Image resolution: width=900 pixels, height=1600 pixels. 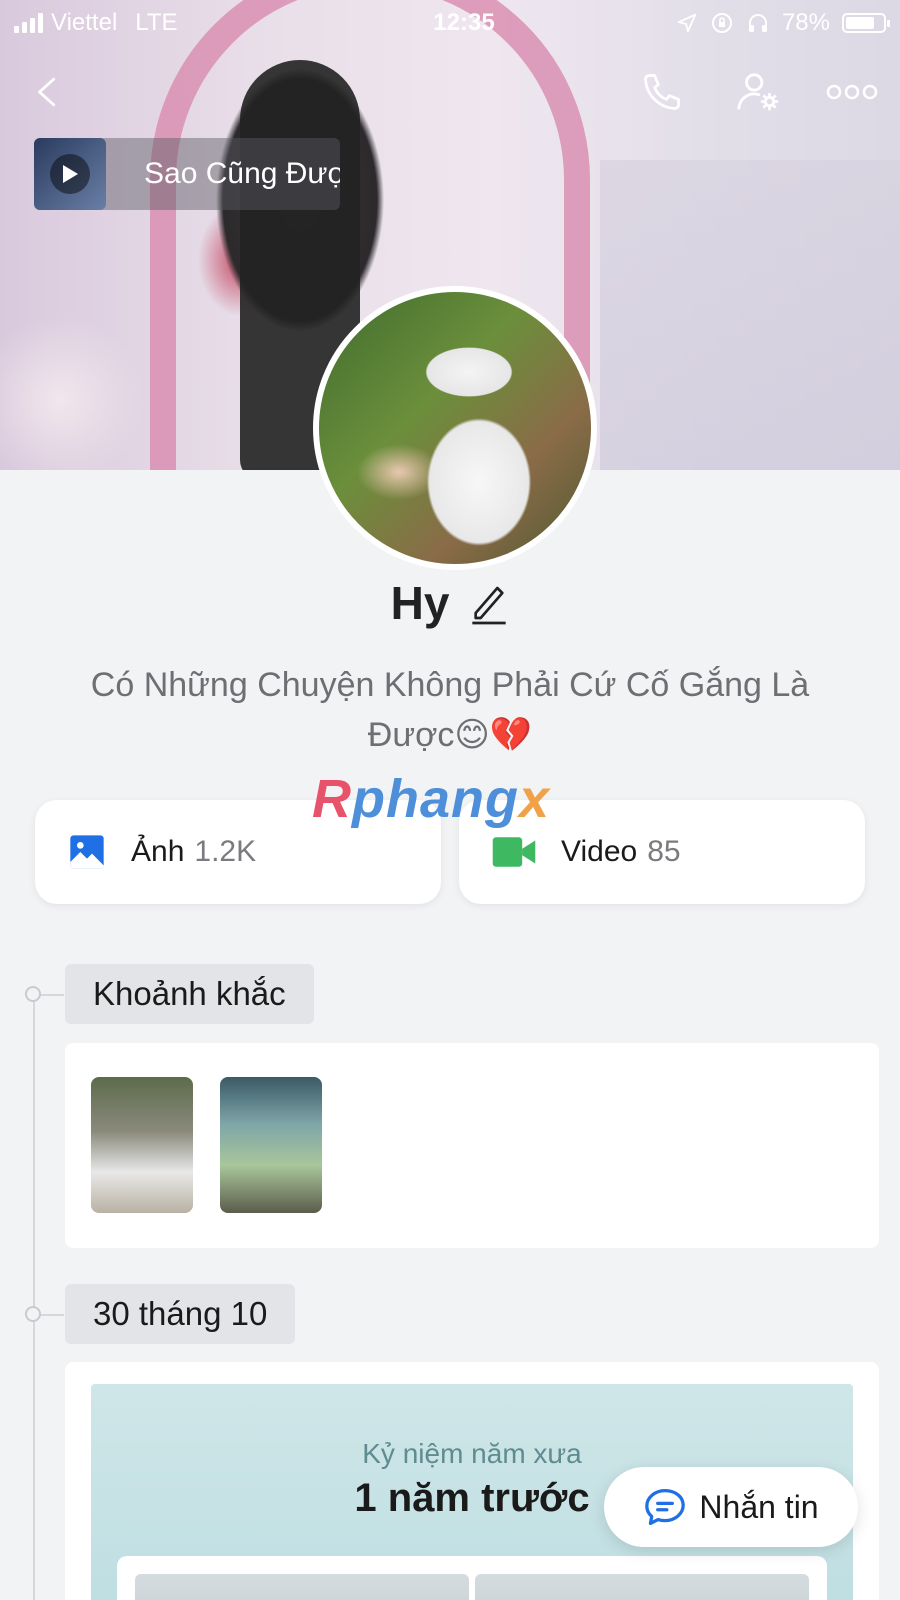 I want to click on video-camera-icon, so click(x=514, y=852).